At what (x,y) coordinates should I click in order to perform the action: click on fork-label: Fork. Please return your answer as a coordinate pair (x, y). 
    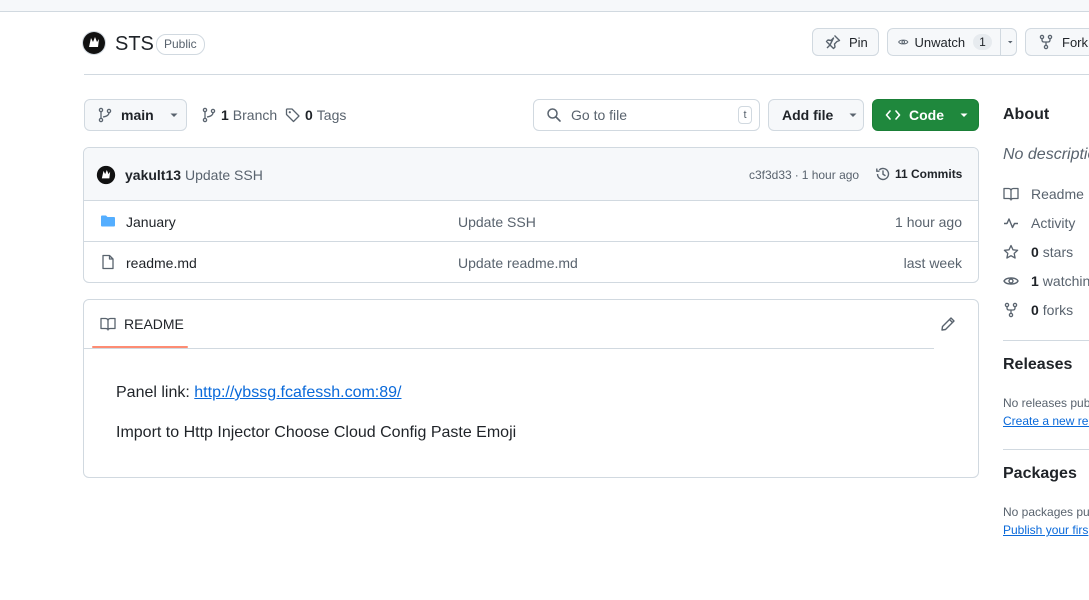
    Looking at the image, I should click on (1075, 42).